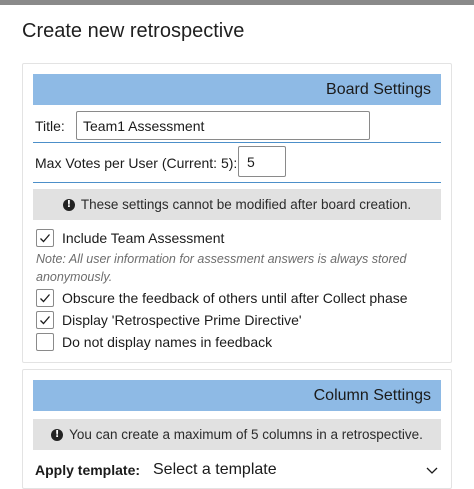 The width and height of the screenshot is (474, 489). What do you see at coordinates (432, 470) in the screenshot?
I see `chevron-down-icon` at bounding box center [432, 470].